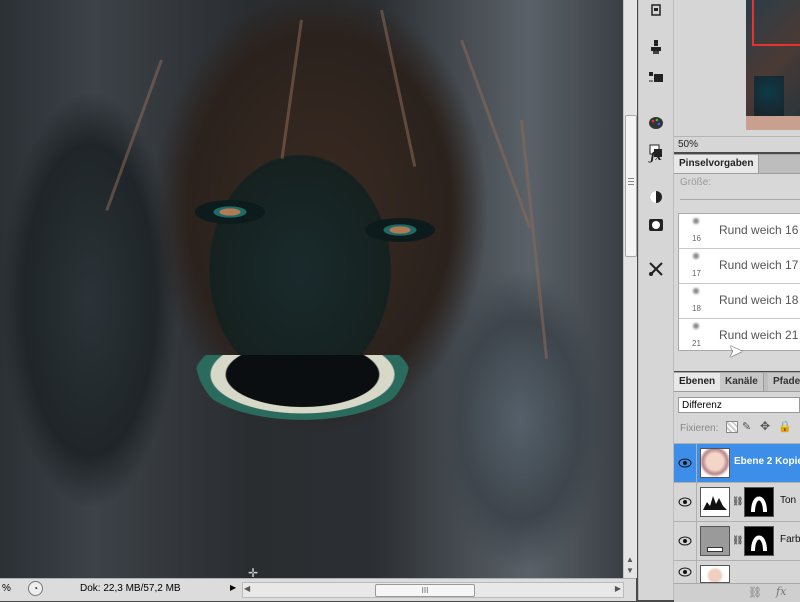  Describe the element at coordinates (740, 201) in the screenshot. I see `brush-size-slider` at that location.